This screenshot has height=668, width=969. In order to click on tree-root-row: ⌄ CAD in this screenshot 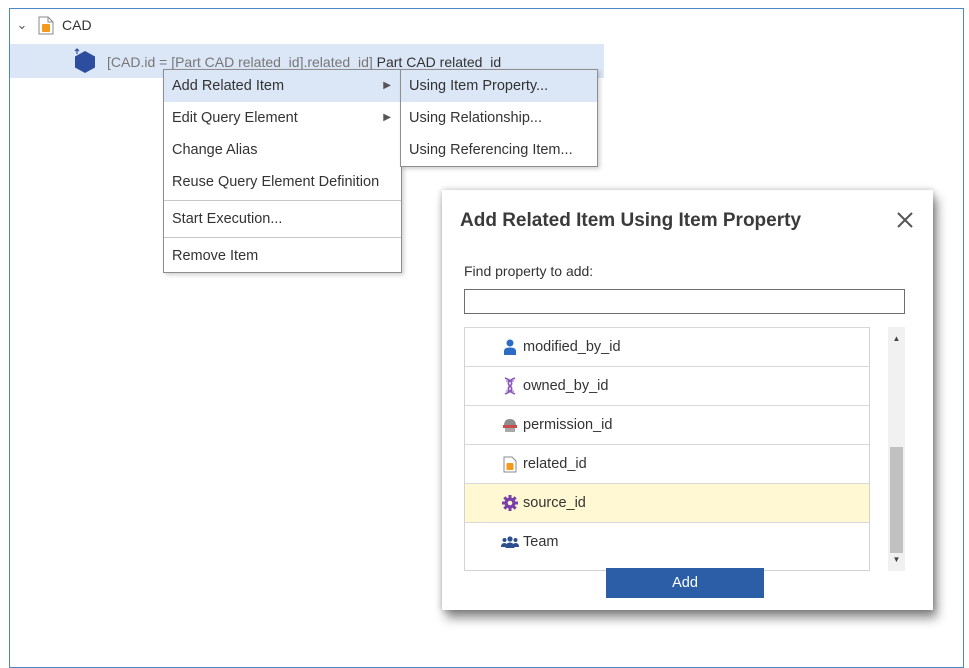, I will do `click(53, 25)`.